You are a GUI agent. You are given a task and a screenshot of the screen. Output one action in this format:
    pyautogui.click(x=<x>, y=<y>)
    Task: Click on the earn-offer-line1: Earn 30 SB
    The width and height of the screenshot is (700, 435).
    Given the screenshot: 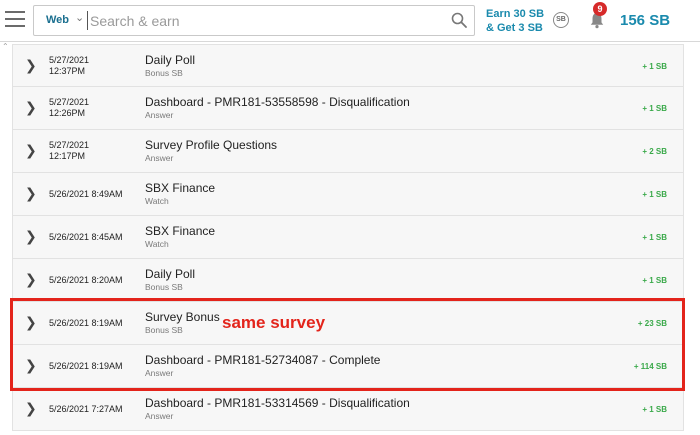 What is the action you would take?
    pyautogui.click(x=515, y=14)
    